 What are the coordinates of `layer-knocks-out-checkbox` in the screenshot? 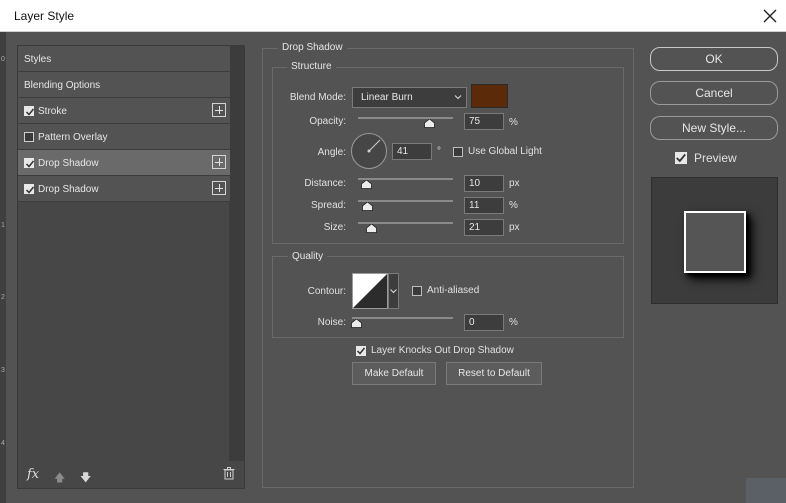 It's located at (361, 351).